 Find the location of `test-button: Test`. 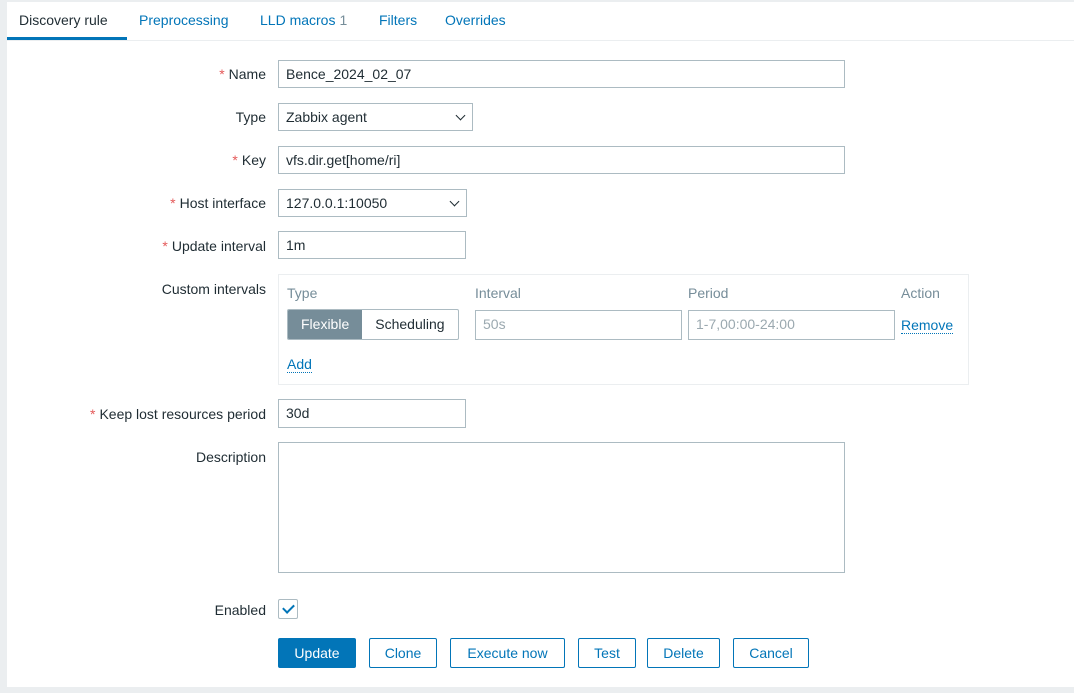

test-button: Test is located at coordinates (607, 653).